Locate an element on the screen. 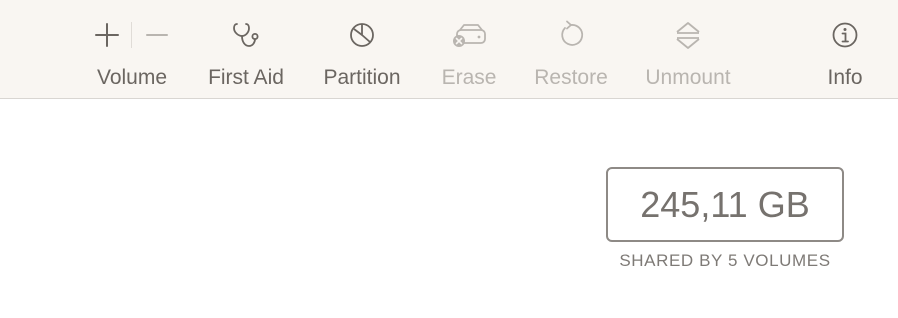 Image resolution: width=898 pixels, height=318 pixels. partition-label: Partition is located at coordinates (362, 77).